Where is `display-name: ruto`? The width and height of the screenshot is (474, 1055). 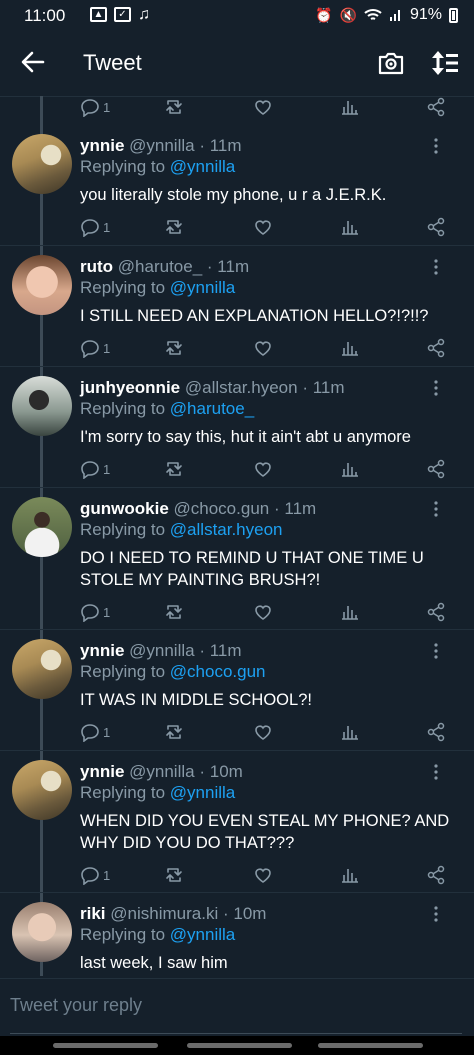 display-name: ruto is located at coordinates (96, 266).